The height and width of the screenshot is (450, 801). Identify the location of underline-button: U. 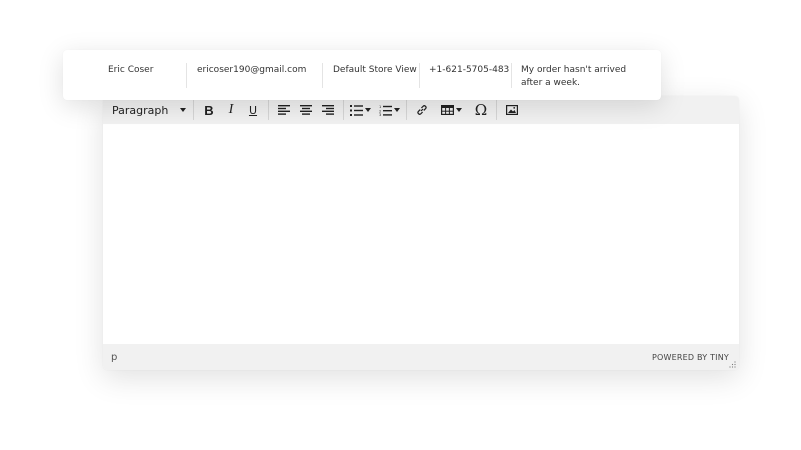
(253, 110).